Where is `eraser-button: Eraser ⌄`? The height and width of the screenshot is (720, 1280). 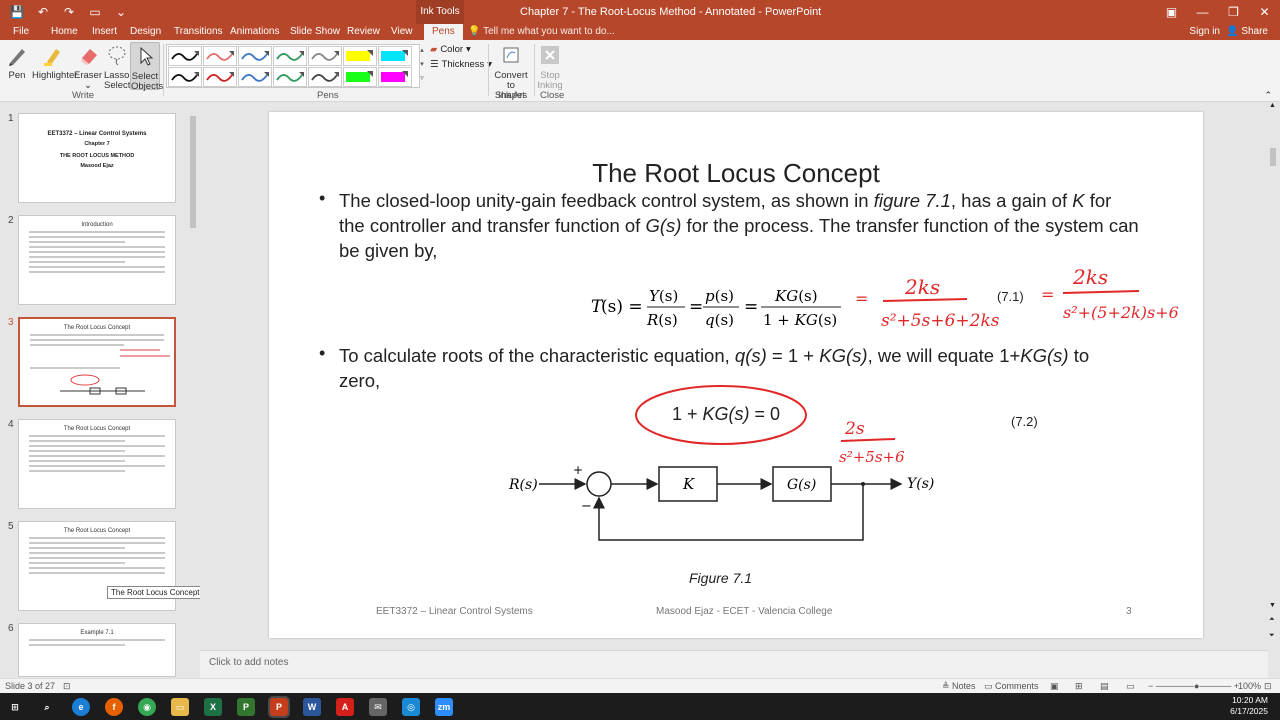
eraser-button: Eraser ⌄ is located at coordinates (88, 66).